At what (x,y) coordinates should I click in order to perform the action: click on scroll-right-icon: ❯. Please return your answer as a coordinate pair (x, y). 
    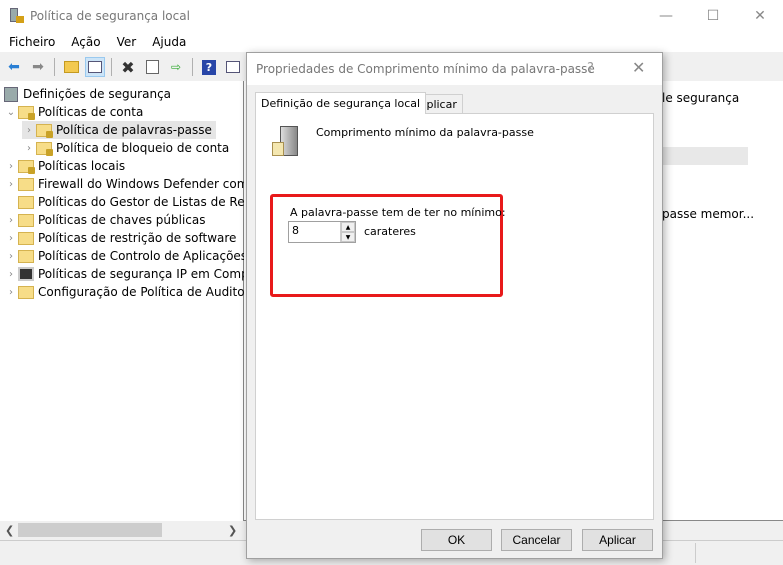
    Looking at the image, I should click on (232, 530).